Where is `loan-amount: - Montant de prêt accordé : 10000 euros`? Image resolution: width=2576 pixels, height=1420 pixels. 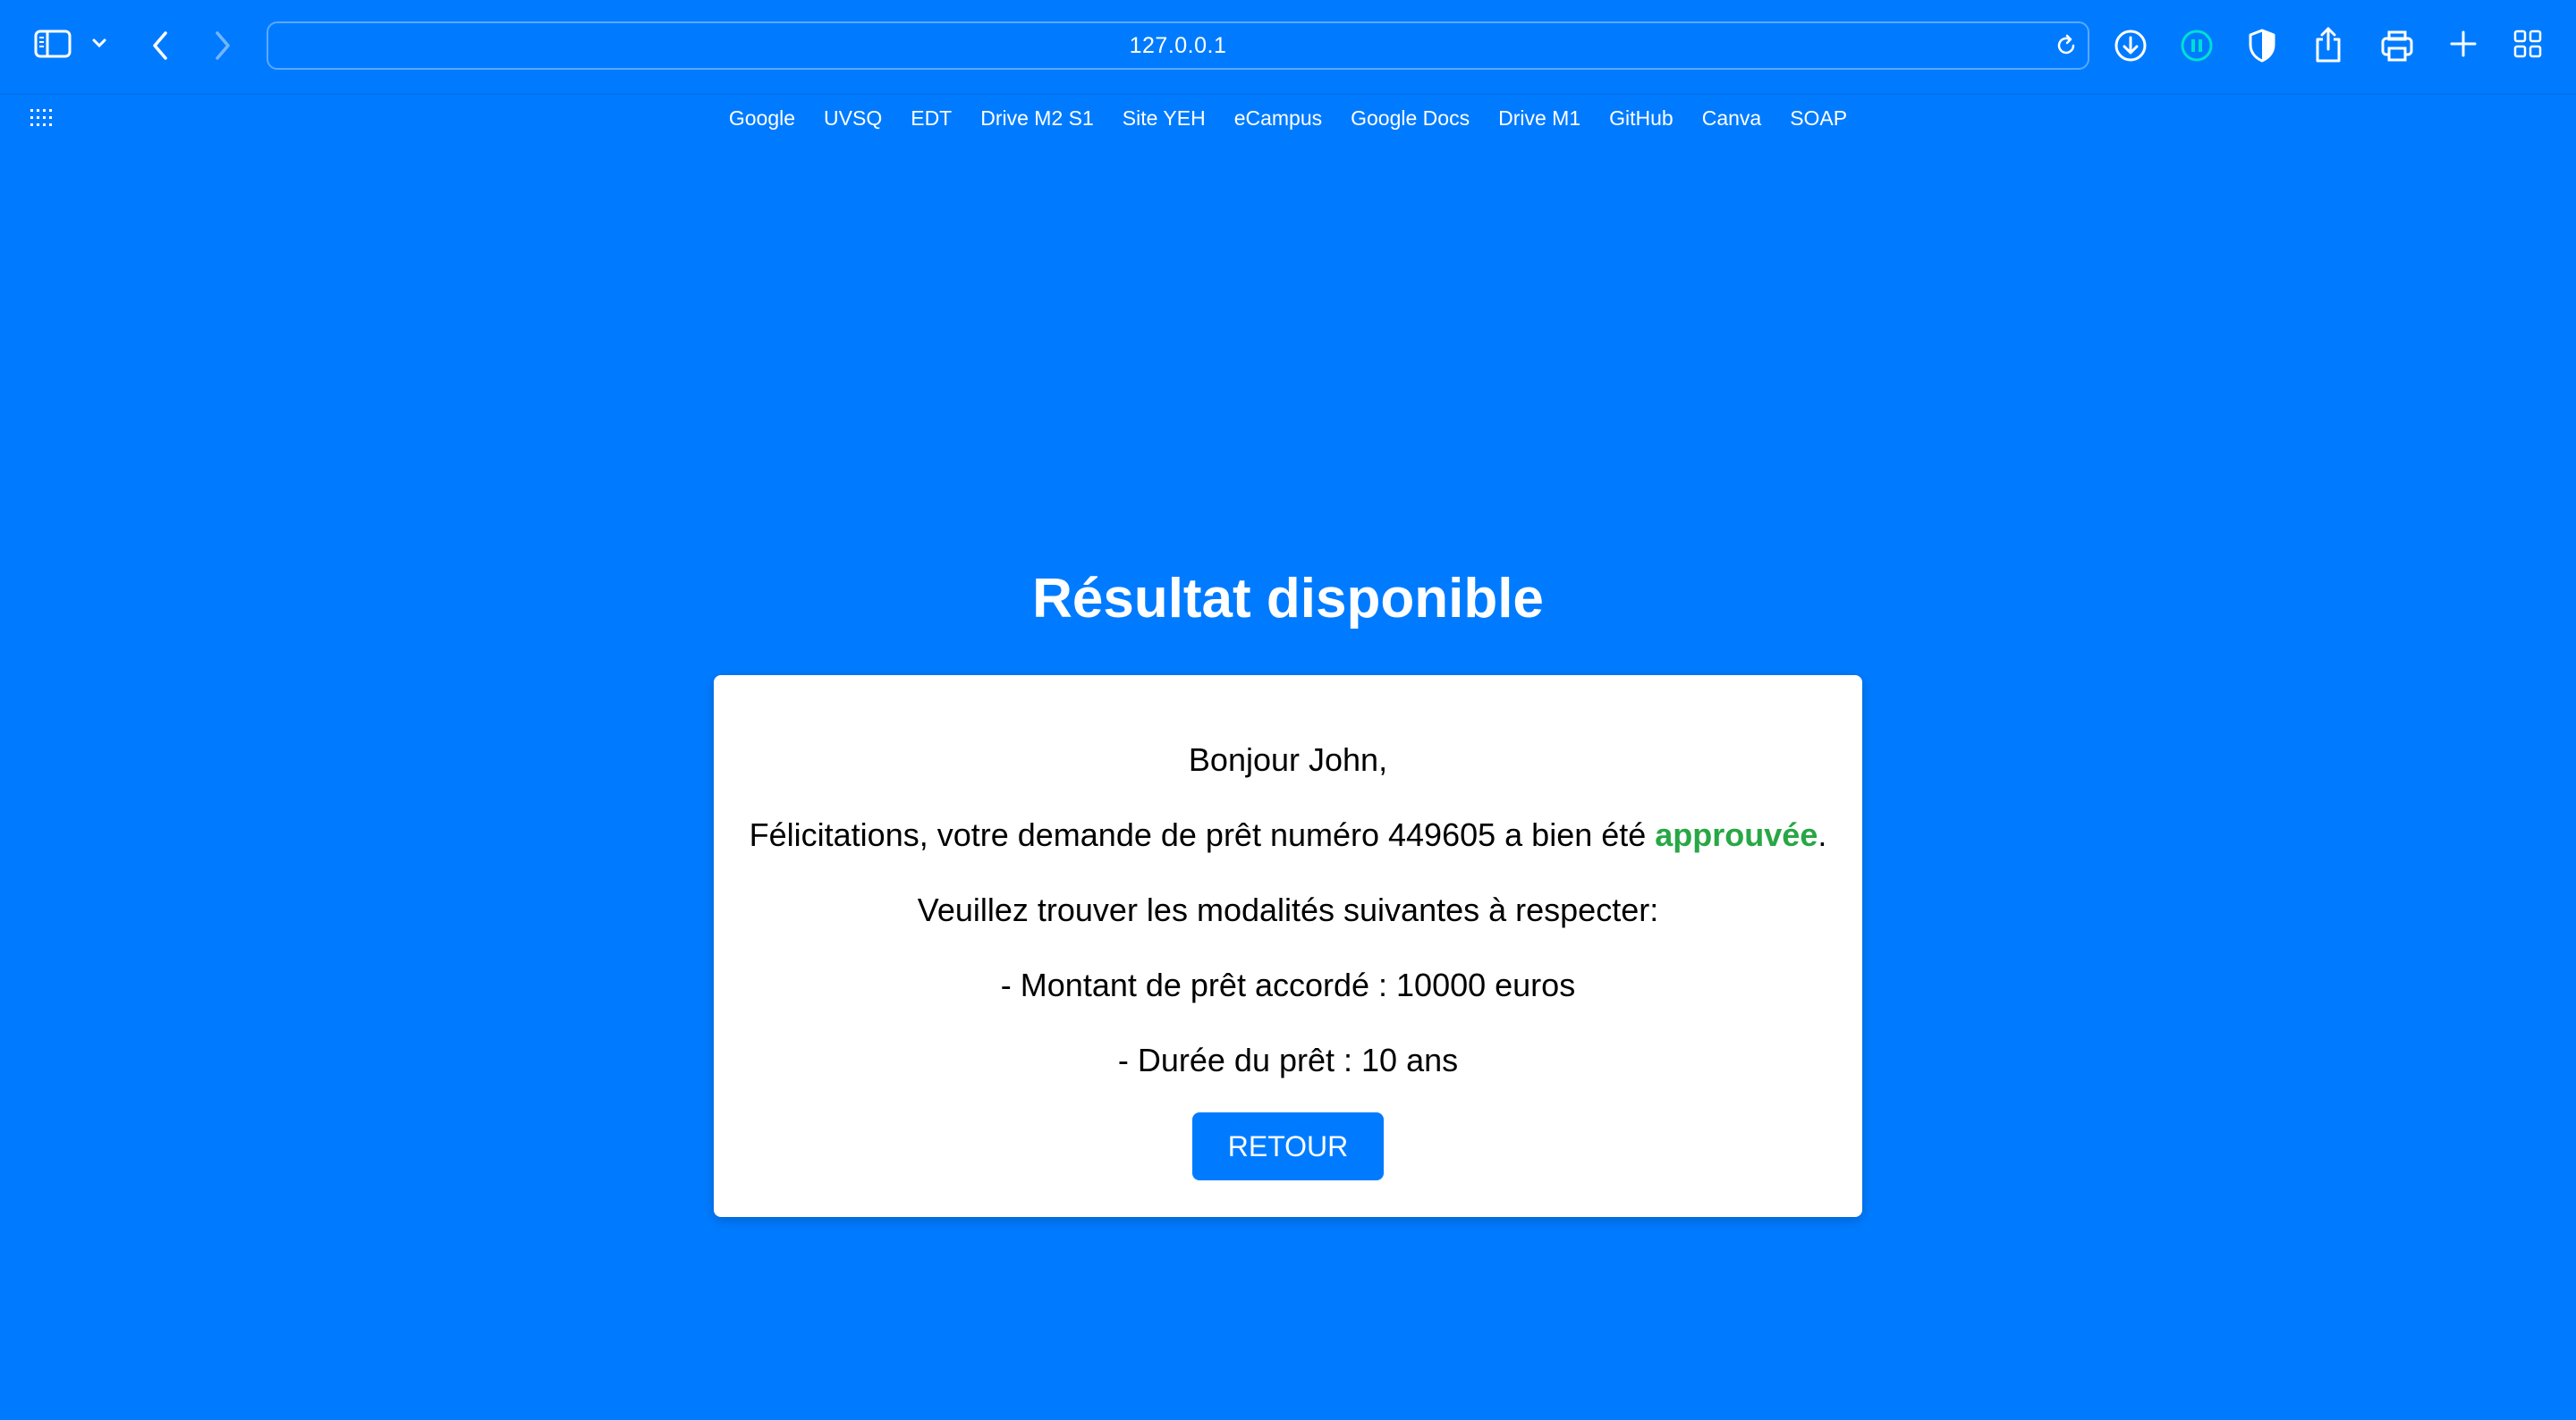
loan-amount: - Montant de prêt accordé : 10000 euros is located at coordinates (1288, 985).